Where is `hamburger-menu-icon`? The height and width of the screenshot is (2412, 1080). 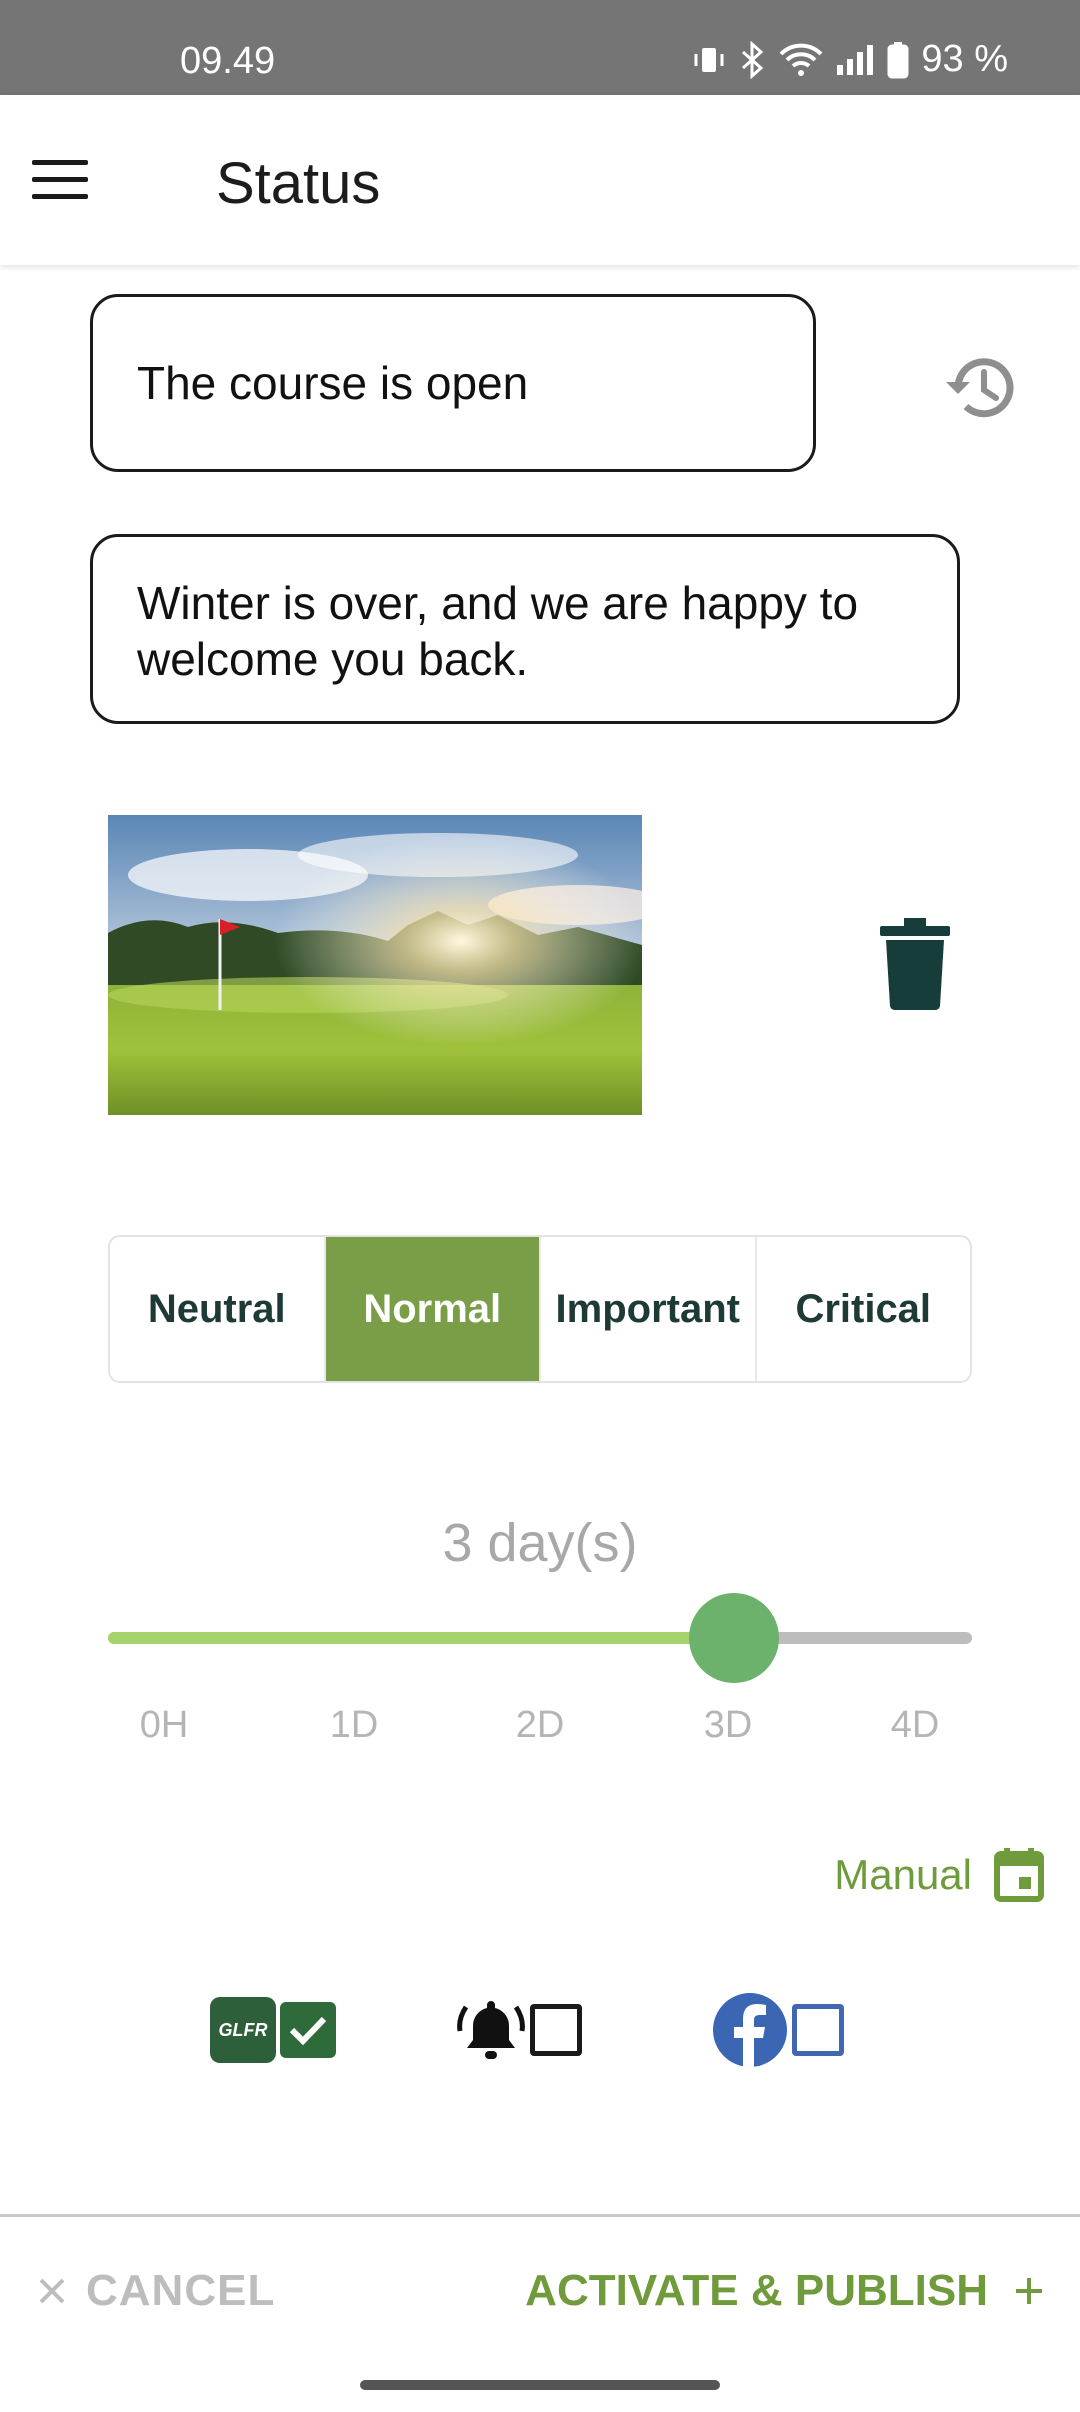
hamburger-menu-icon is located at coordinates (60, 180).